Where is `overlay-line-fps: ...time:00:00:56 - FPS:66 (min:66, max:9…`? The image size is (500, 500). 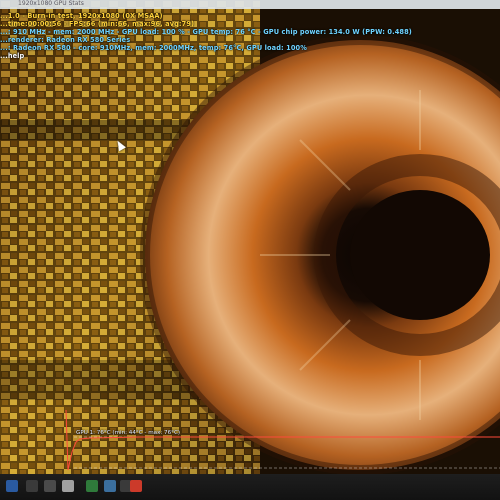 overlay-line-fps: ...time:00:00:56 - FPS:66 (min:66, max:9… is located at coordinates (97, 24).